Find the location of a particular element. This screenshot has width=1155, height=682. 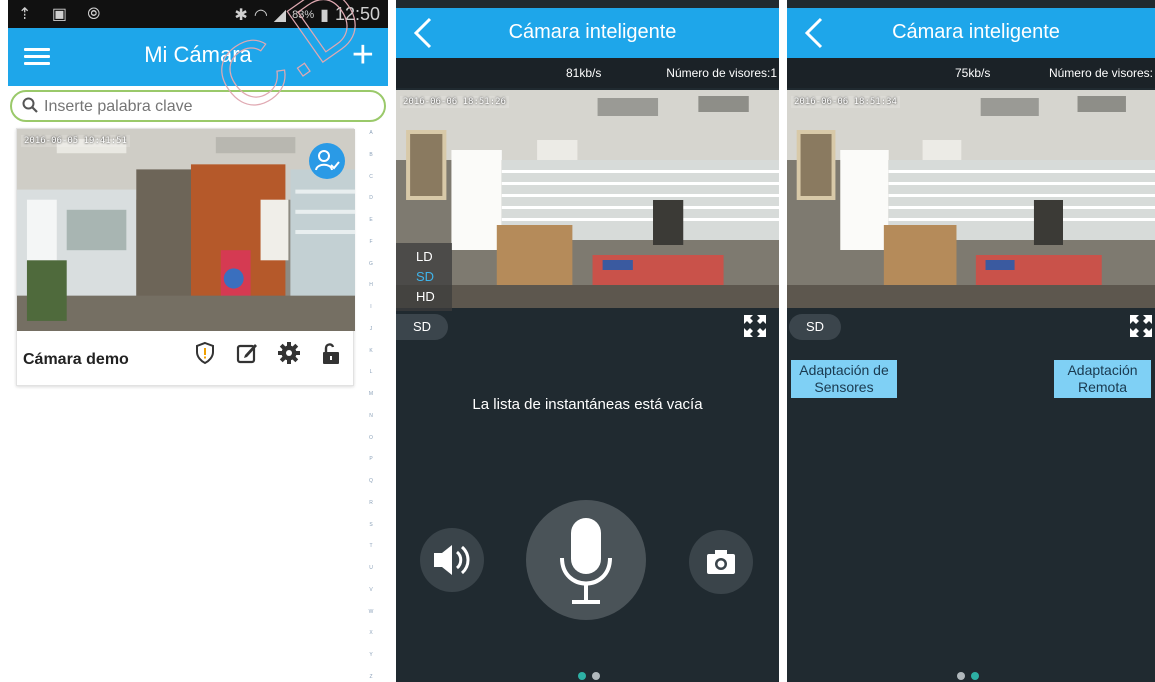

live-video: 2016-06-06 18:51:26 is located at coordinates (587, 199).